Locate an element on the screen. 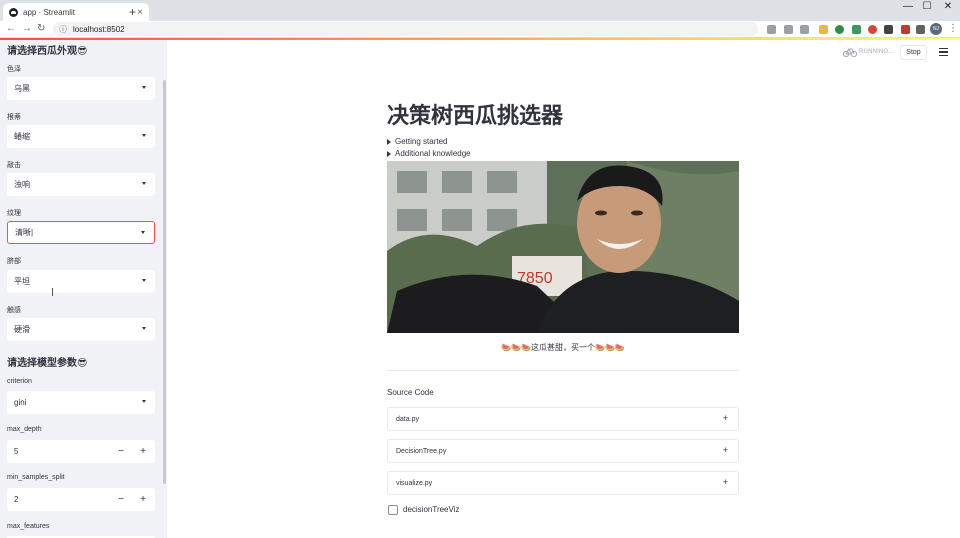 The height and width of the screenshot is (538, 960). root-select-value: 蜷缩 is located at coordinates (22, 136).